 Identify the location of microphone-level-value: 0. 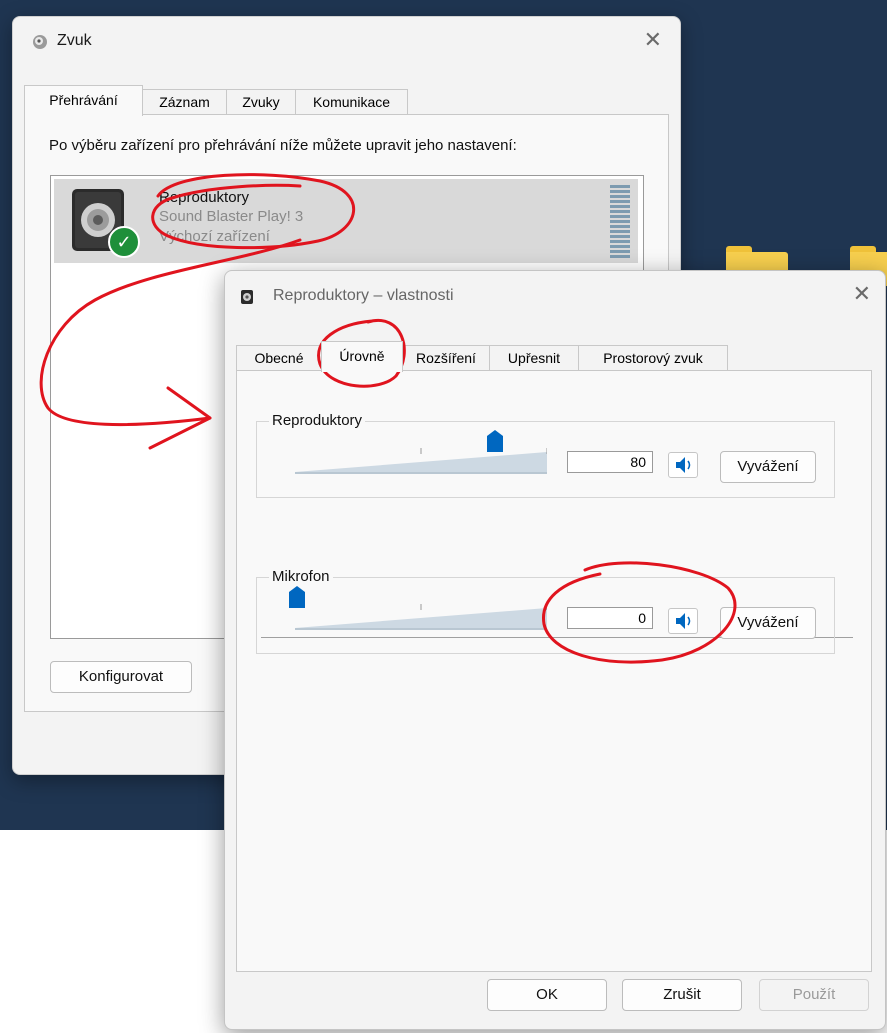
(610, 618).